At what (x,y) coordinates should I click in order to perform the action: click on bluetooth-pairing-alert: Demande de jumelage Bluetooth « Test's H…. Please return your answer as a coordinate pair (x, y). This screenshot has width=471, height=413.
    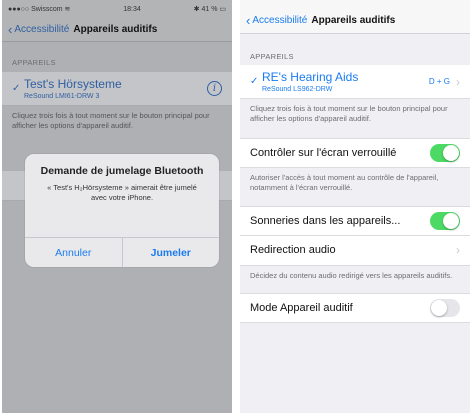
    Looking at the image, I should click on (122, 210).